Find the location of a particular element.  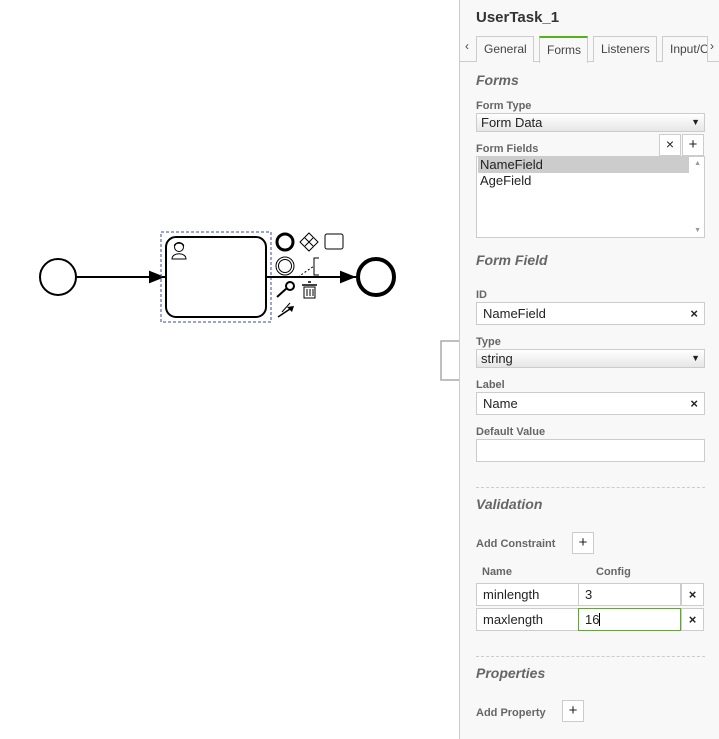

tab-bar: ‹ General Forms Listeners Input/O › is located at coordinates (589, 49).